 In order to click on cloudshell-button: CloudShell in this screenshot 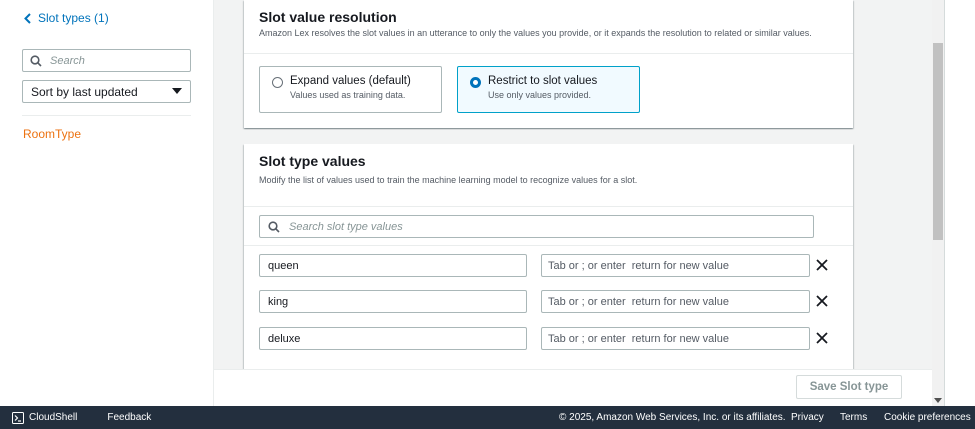, I will do `click(45, 417)`.